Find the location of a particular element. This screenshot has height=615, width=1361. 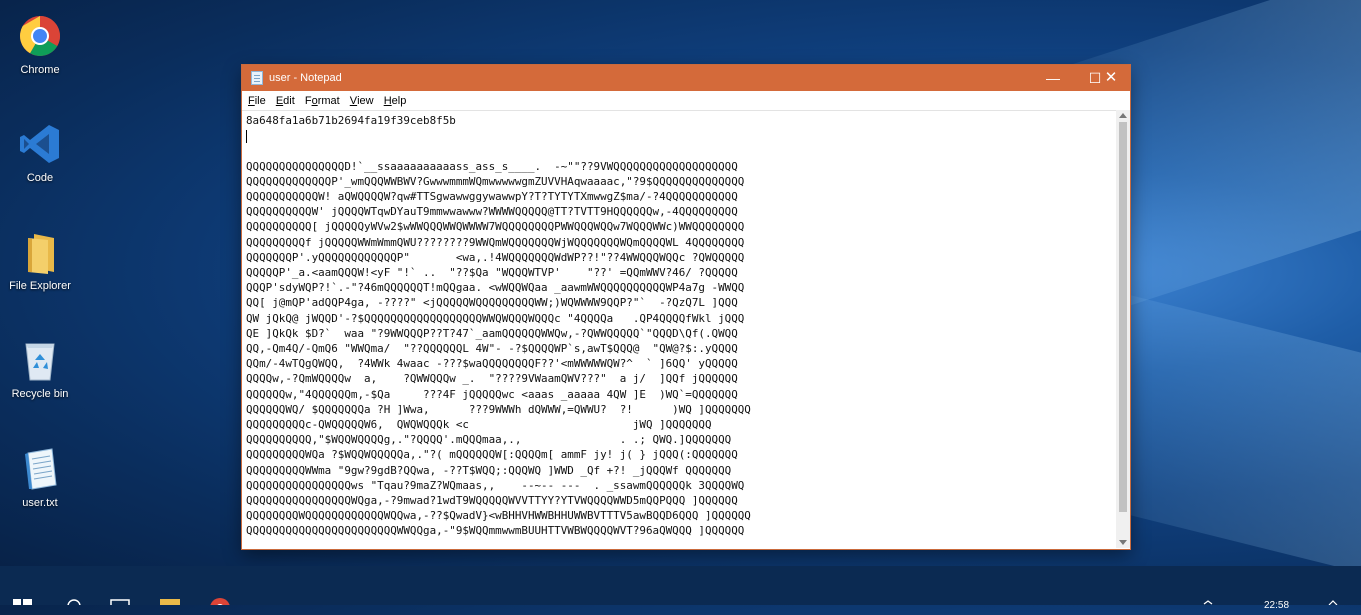

text-file-icon is located at coordinates (40, 469).